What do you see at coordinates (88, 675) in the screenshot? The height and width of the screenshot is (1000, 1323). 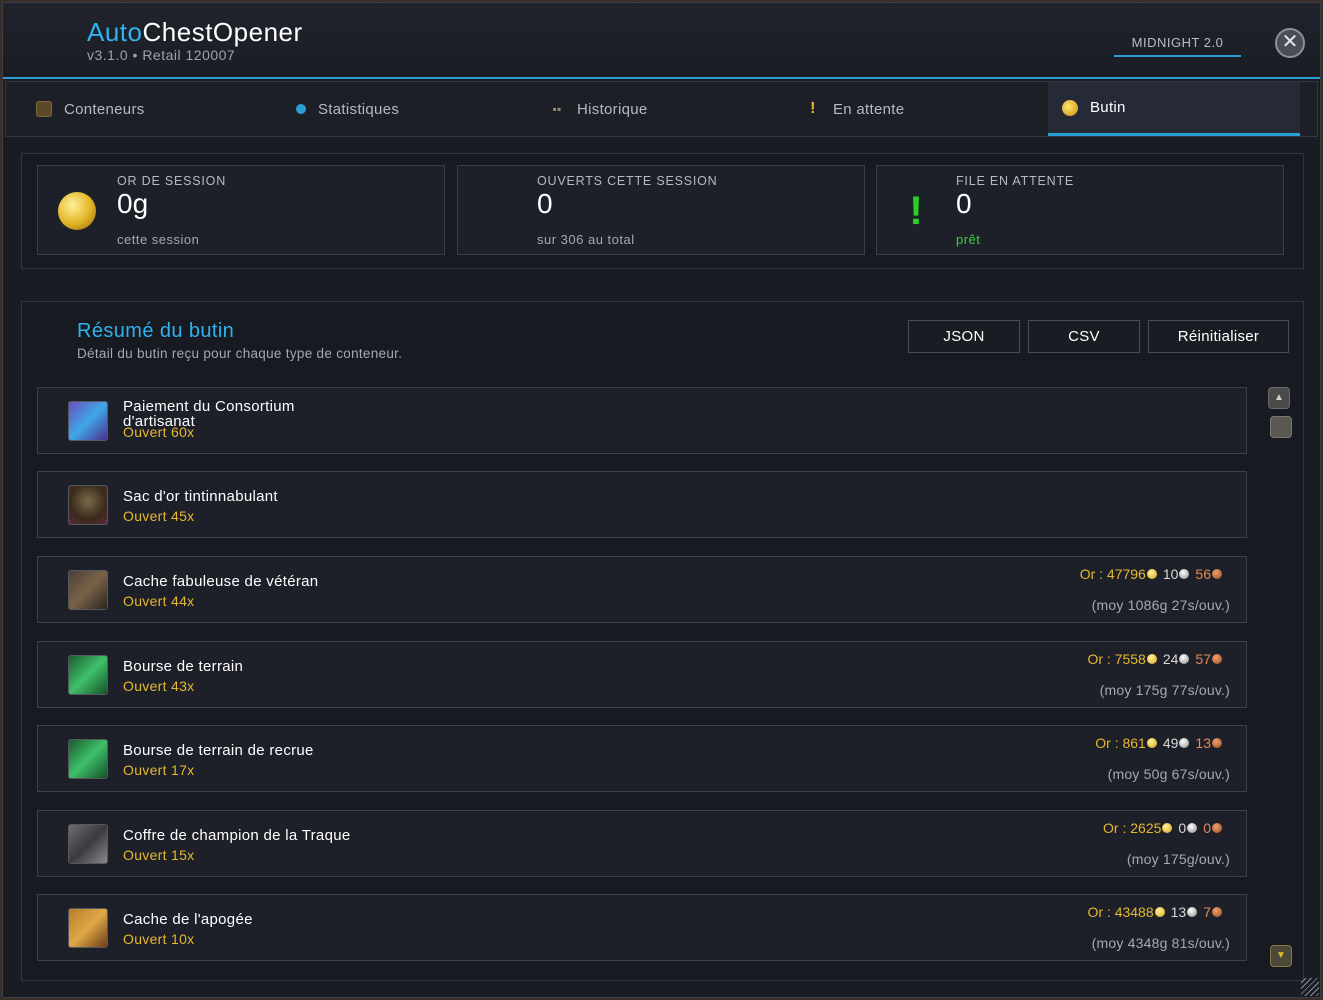 I see `field-purse-icon` at bounding box center [88, 675].